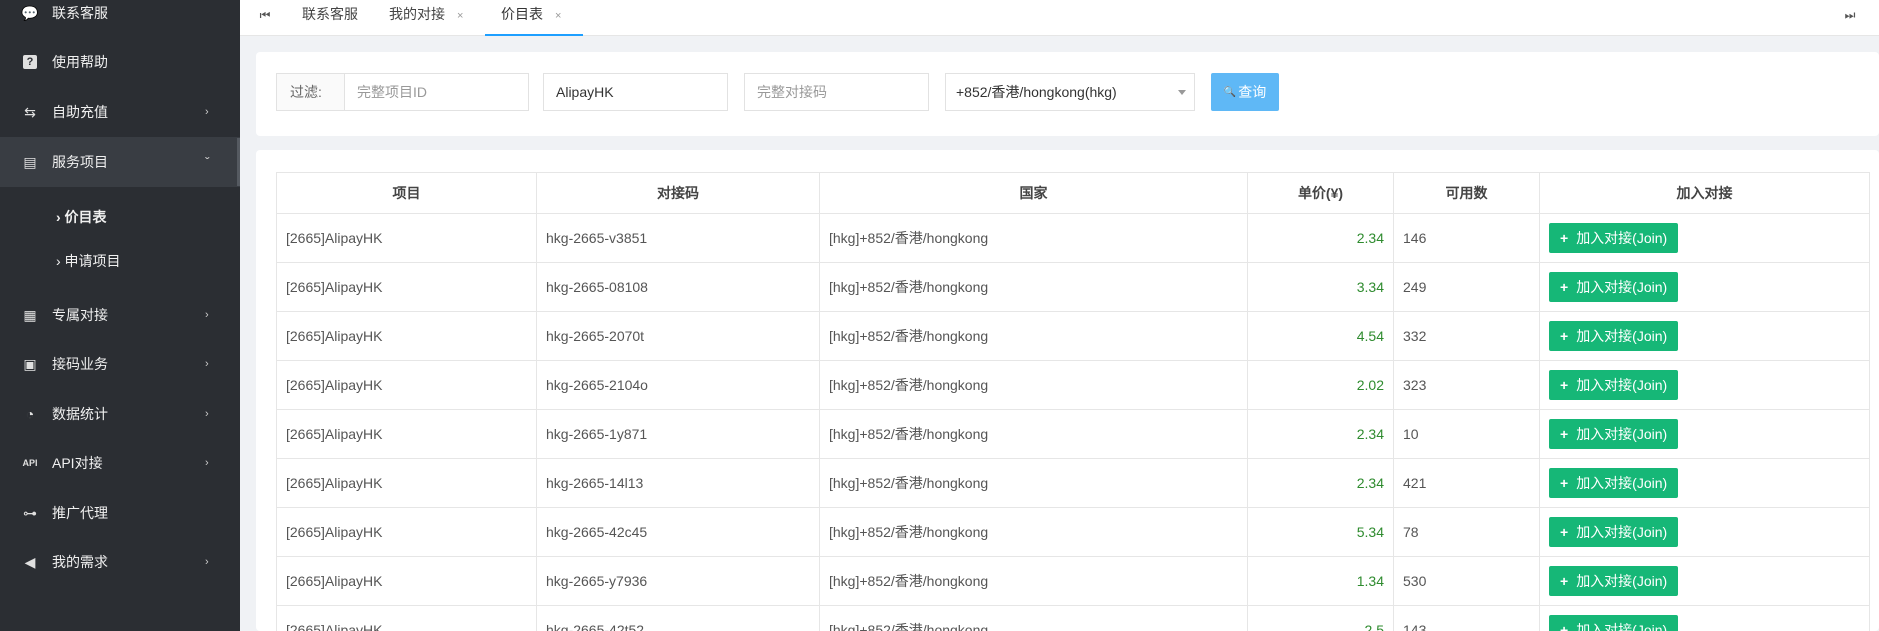 The height and width of the screenshot is (631, 1879). What do you see at coordinates (678, 483) in the screenshot?
I see `code-cell: hkg-2665-14l13` at bounding box center [678, 483].